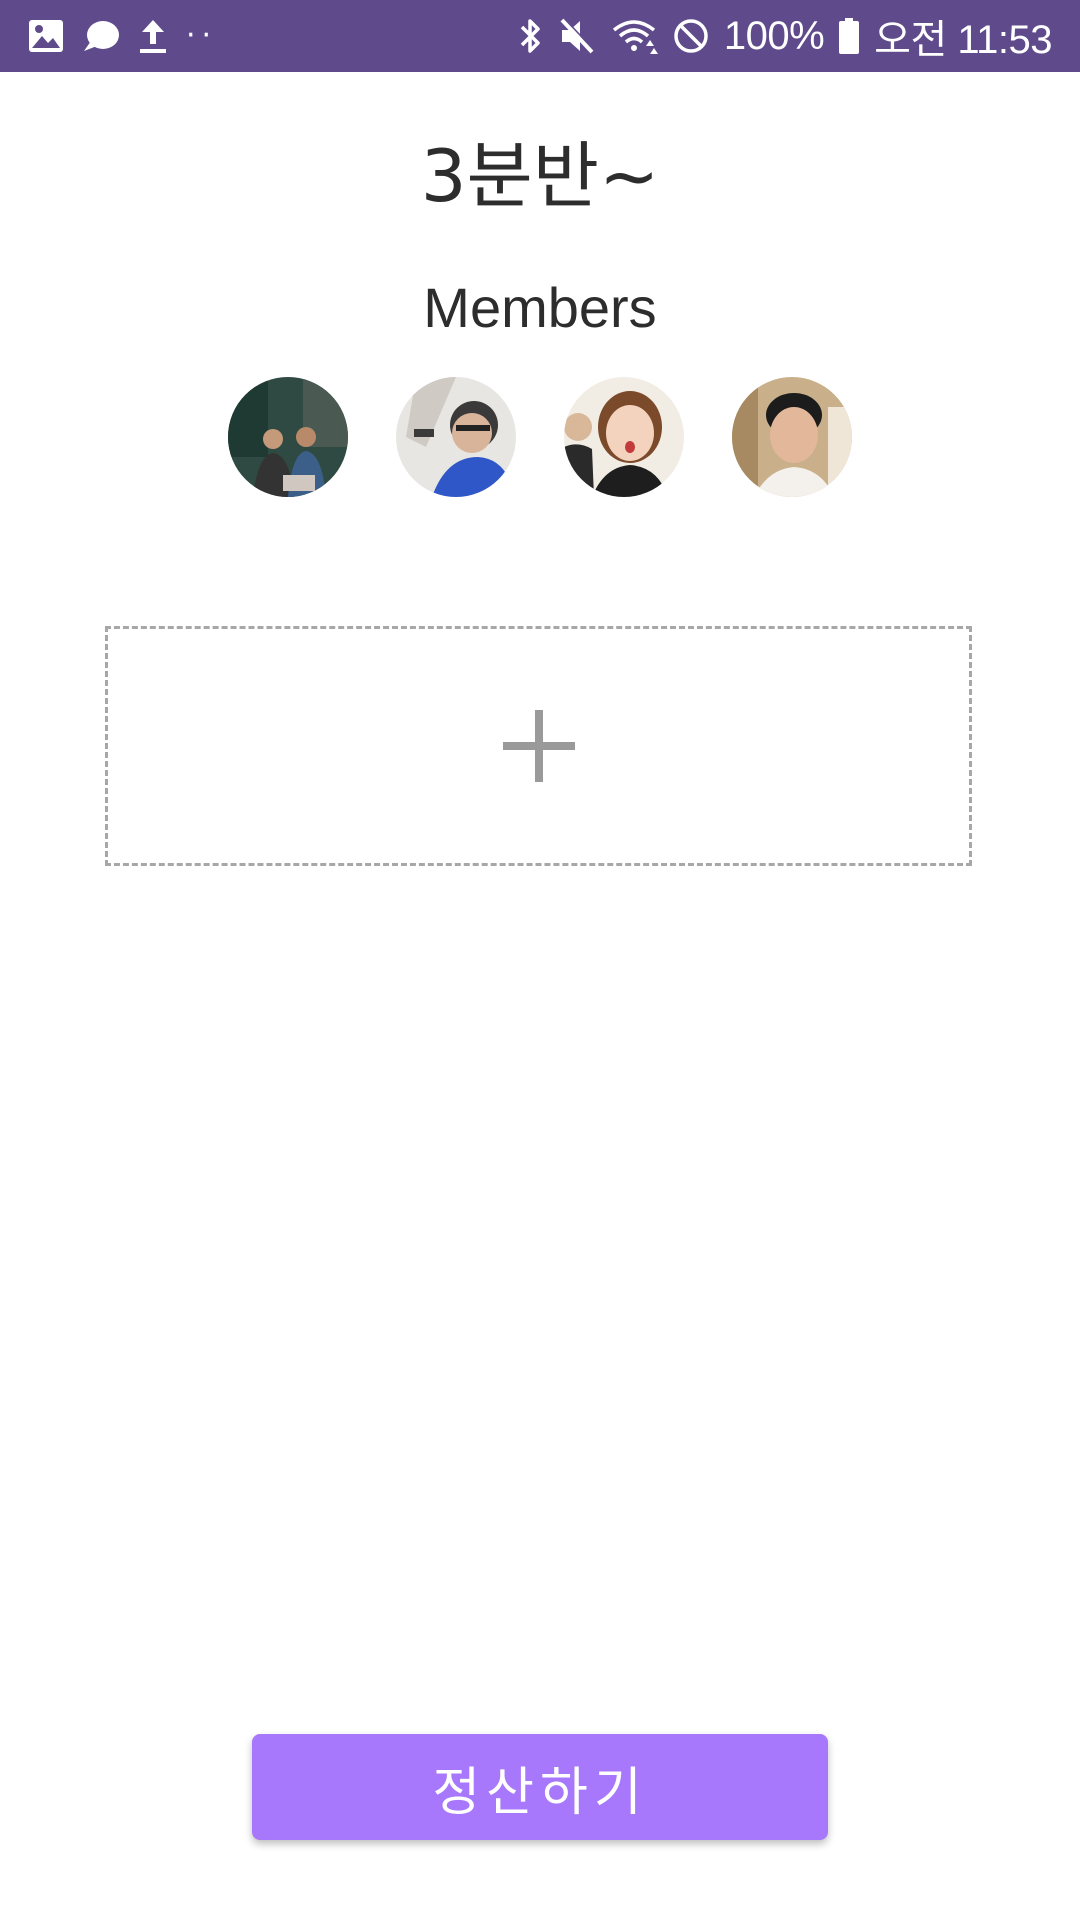 Image resolution: width=1080 pixels, height=1920 pixels. I want to click on group-title: 3분반~, so click(540, 176).